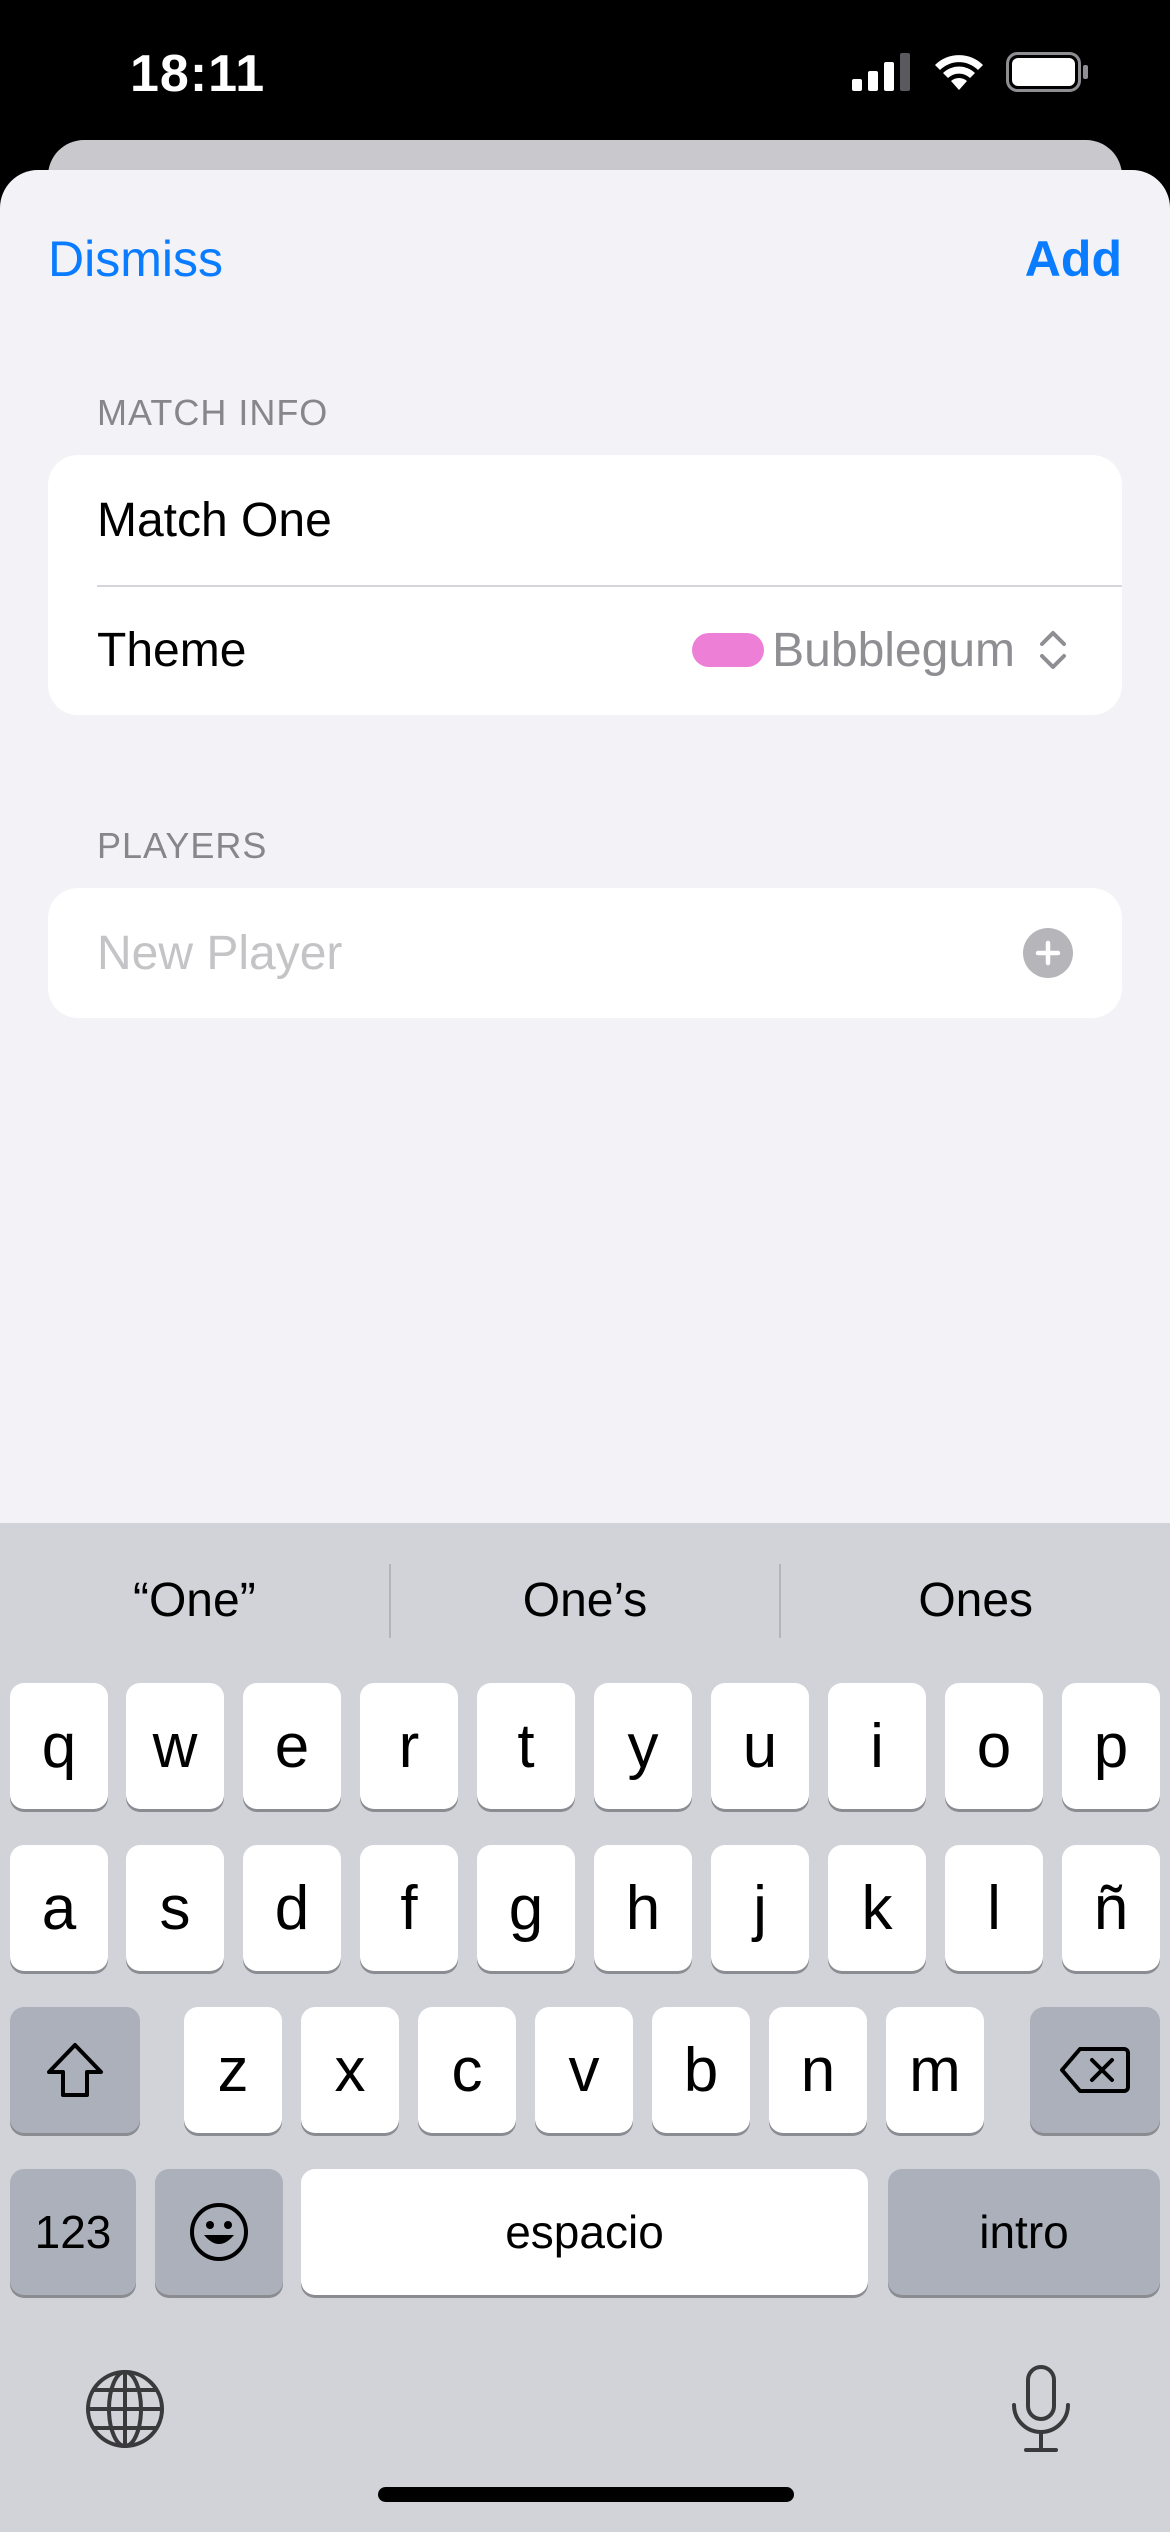 Image resolution: width=1170 pixels, height=2532 pixels. I want to click on match-name-row: Match One, so click(585, 520).